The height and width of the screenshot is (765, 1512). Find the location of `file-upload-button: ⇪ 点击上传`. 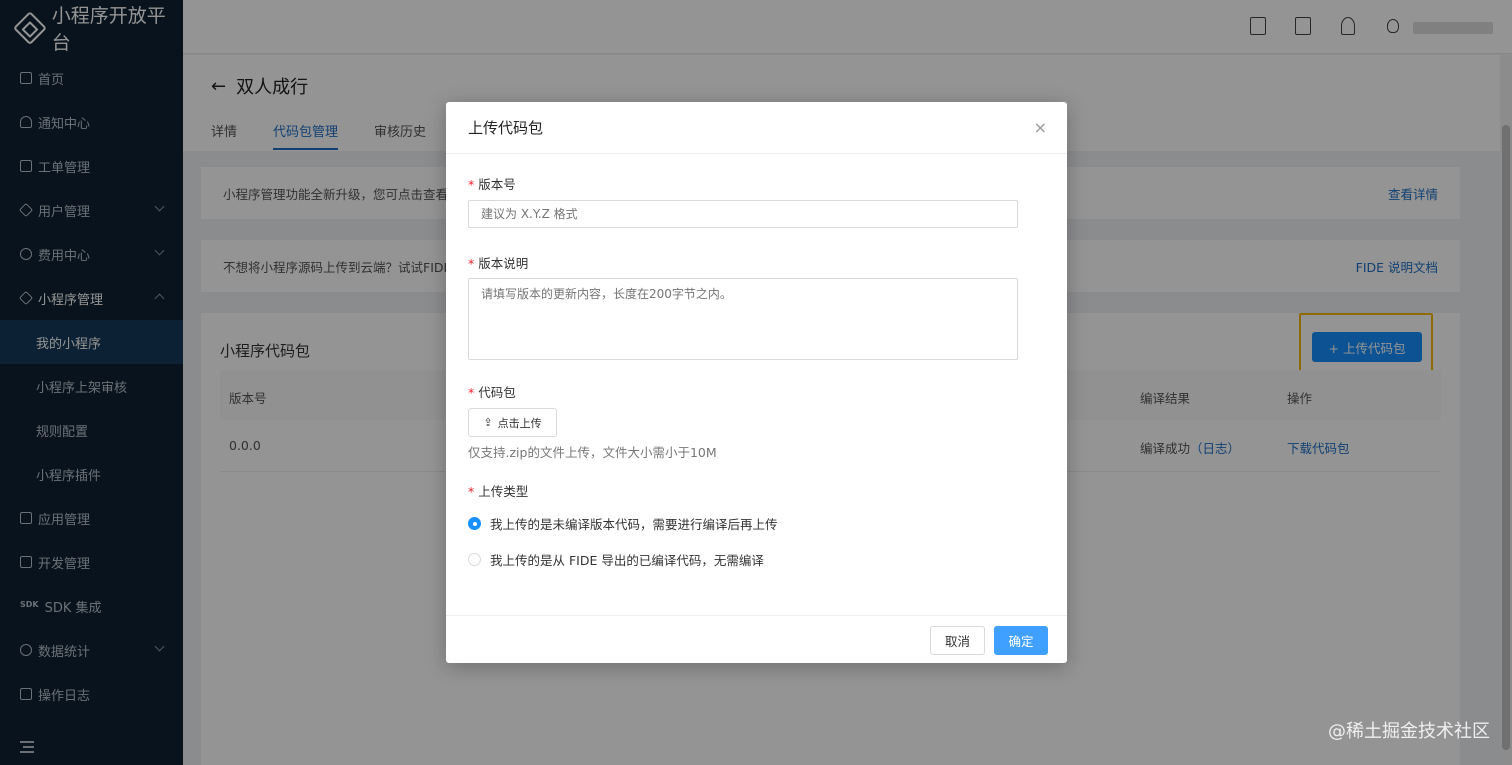

file-upload-button: ⇪ 点击上传 is located at coordinates (512, 422).